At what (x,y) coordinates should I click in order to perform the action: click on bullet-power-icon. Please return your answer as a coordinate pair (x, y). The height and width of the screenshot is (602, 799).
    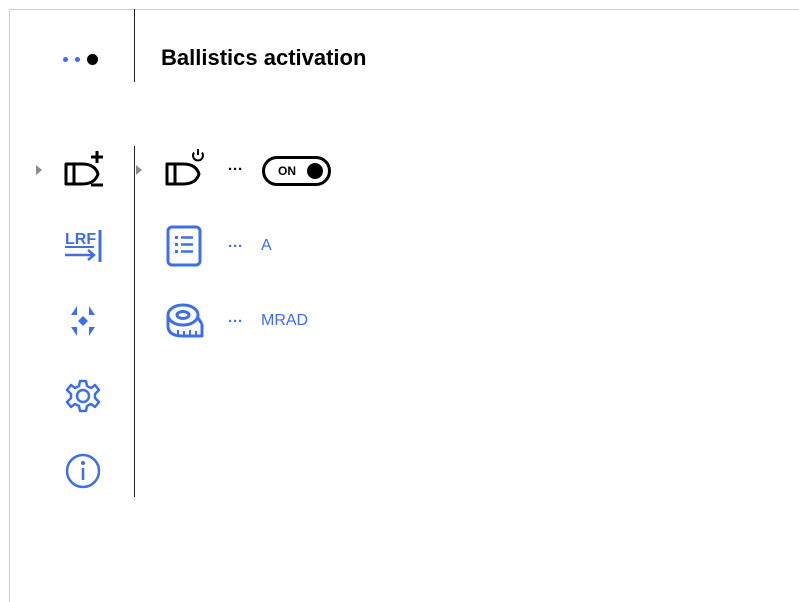
    Looking at the image, I should click on (184, 167).